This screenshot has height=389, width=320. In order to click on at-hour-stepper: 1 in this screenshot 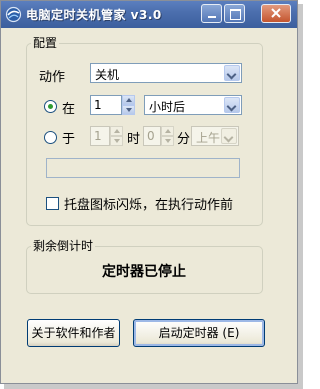, I will do `click(106, 136)`.